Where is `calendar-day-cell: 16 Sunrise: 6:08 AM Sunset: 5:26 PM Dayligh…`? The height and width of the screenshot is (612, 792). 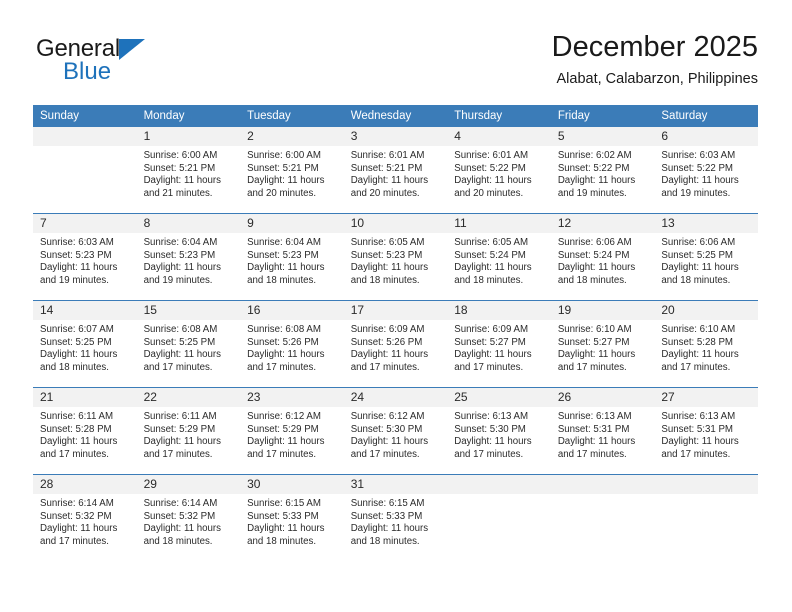 calendar-day-cell: 16 Sunrise: 6:08 AM Sunset: 5:26 PM Dayligh… is located at coordinates (292, 344).